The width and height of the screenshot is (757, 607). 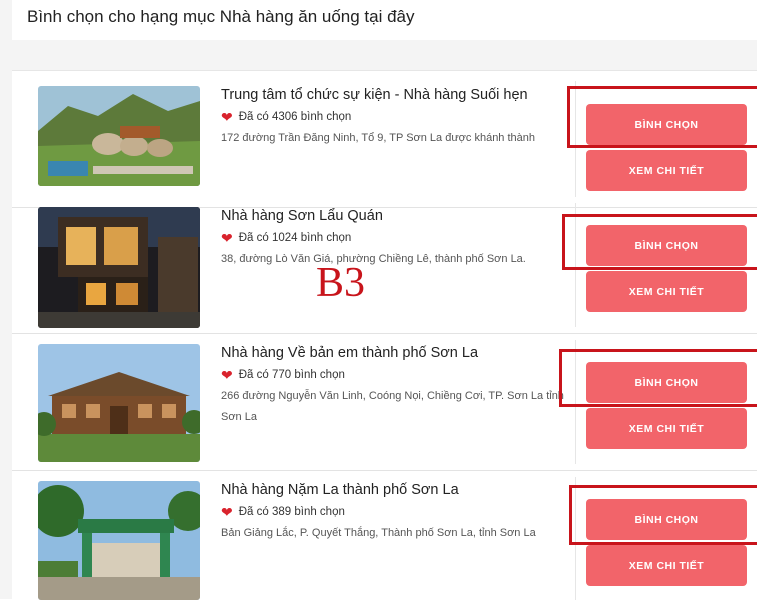 I want to click on vote-count-text: Đã có 4306 bình chọn, so click(x=295, y=117).